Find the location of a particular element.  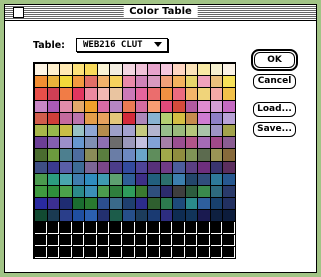

title-bar: Color Table is located at coordinates (160, 13).